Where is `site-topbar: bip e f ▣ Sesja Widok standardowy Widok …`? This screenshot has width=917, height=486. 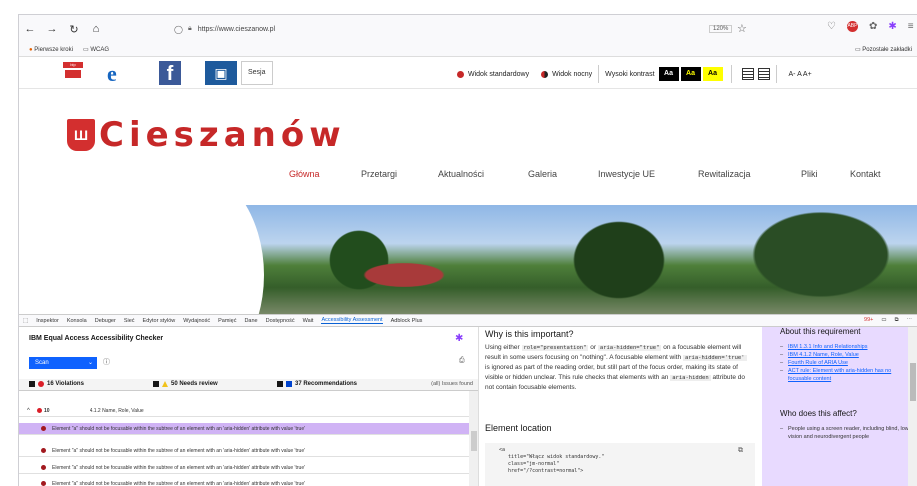
site-topbar: bip e f ▣ Sesja Widok standardowy Widok … is located at coordinates (468, 73).